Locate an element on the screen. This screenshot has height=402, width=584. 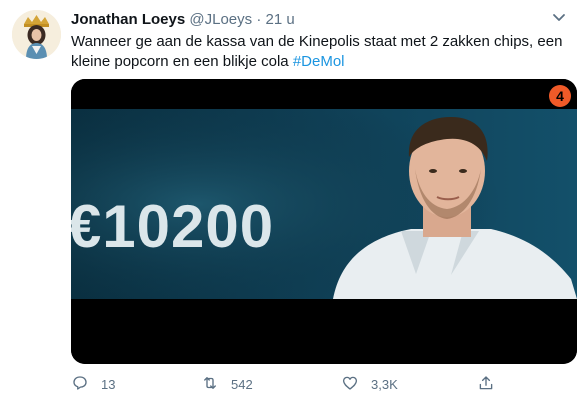
channel-logo-text: 4 is located at coordinates (560, 96).